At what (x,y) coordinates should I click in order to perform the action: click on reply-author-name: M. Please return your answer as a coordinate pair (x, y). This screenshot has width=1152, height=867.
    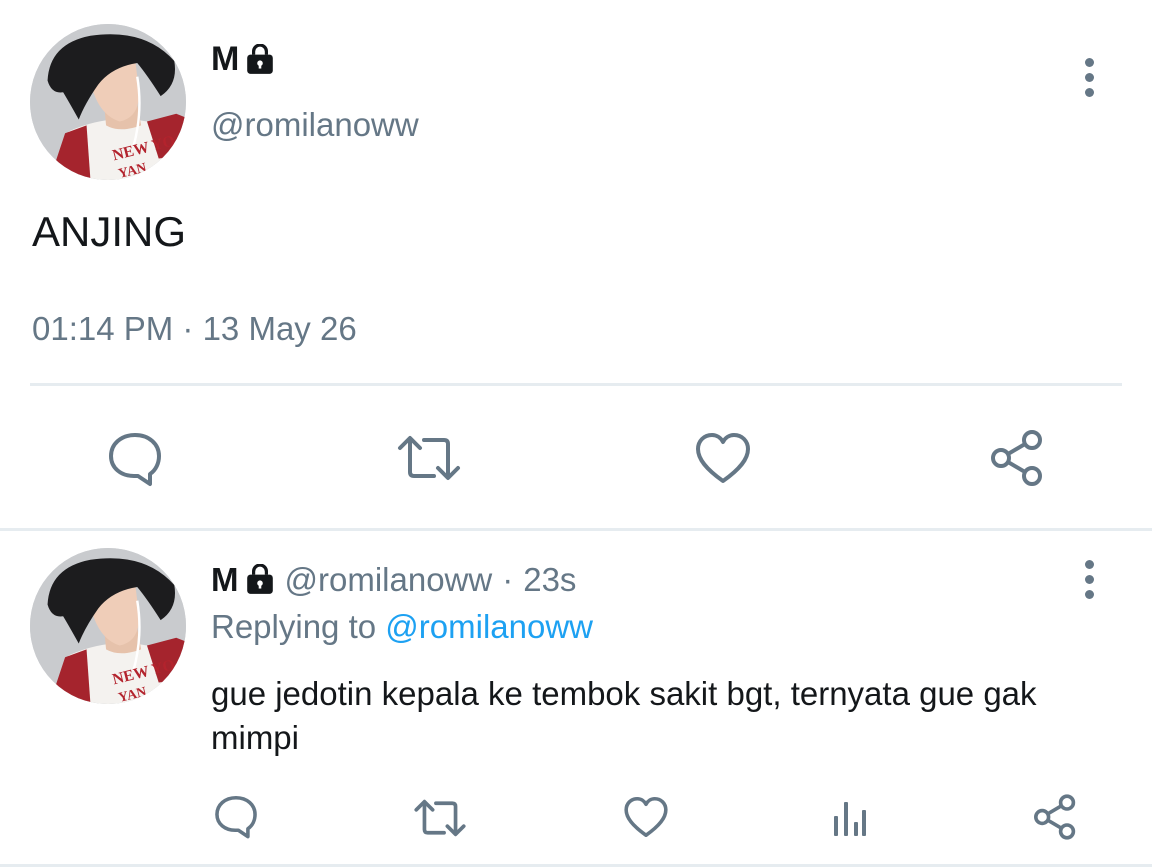
    Looking at the image, I should click on (225, 580).